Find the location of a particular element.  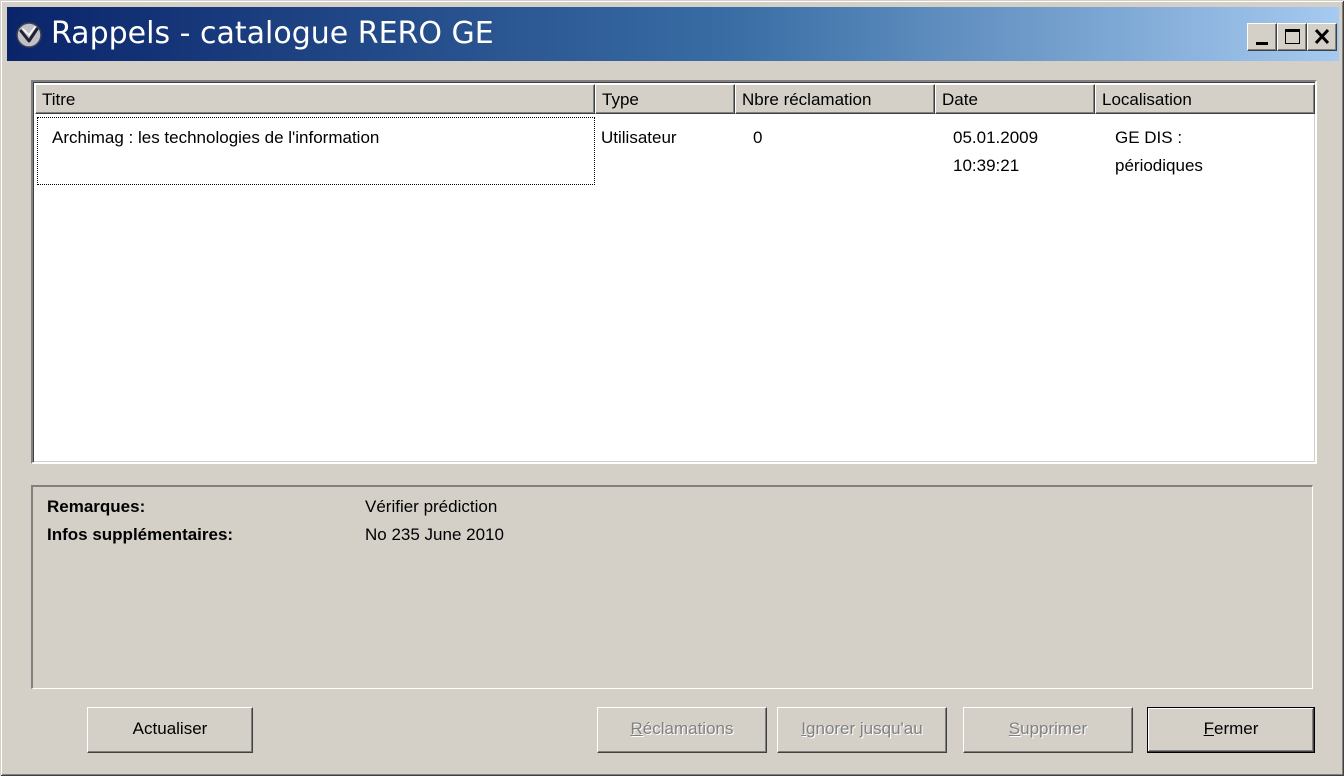

maximize-button is located at coordinates (1292, 37).